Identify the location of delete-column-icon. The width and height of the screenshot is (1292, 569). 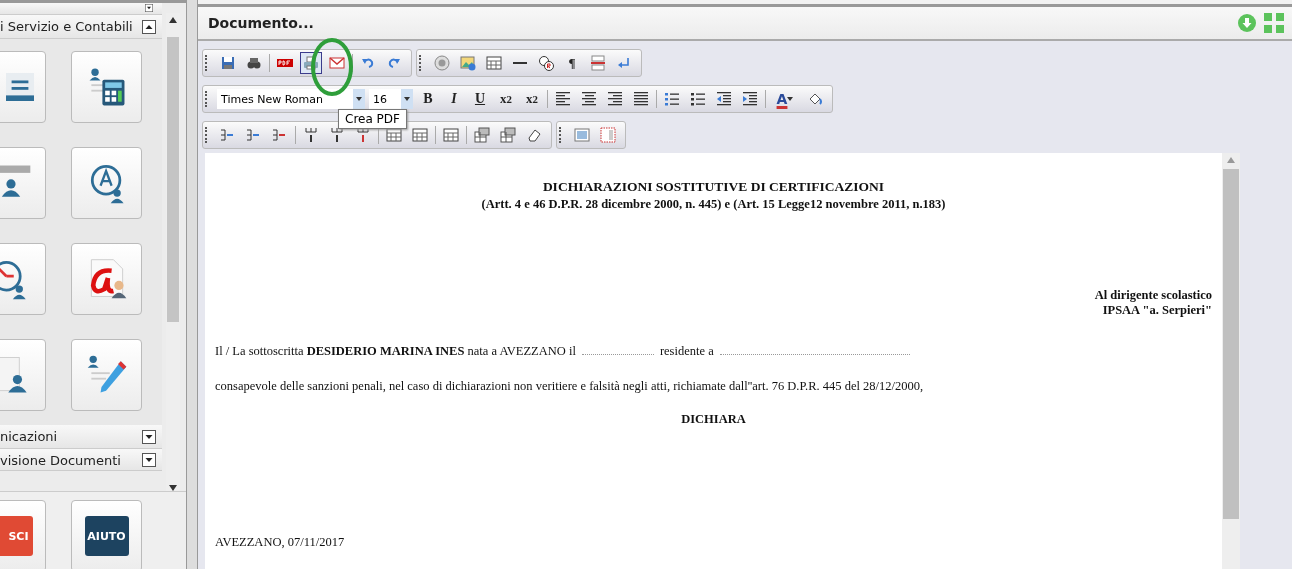
(280, 135).